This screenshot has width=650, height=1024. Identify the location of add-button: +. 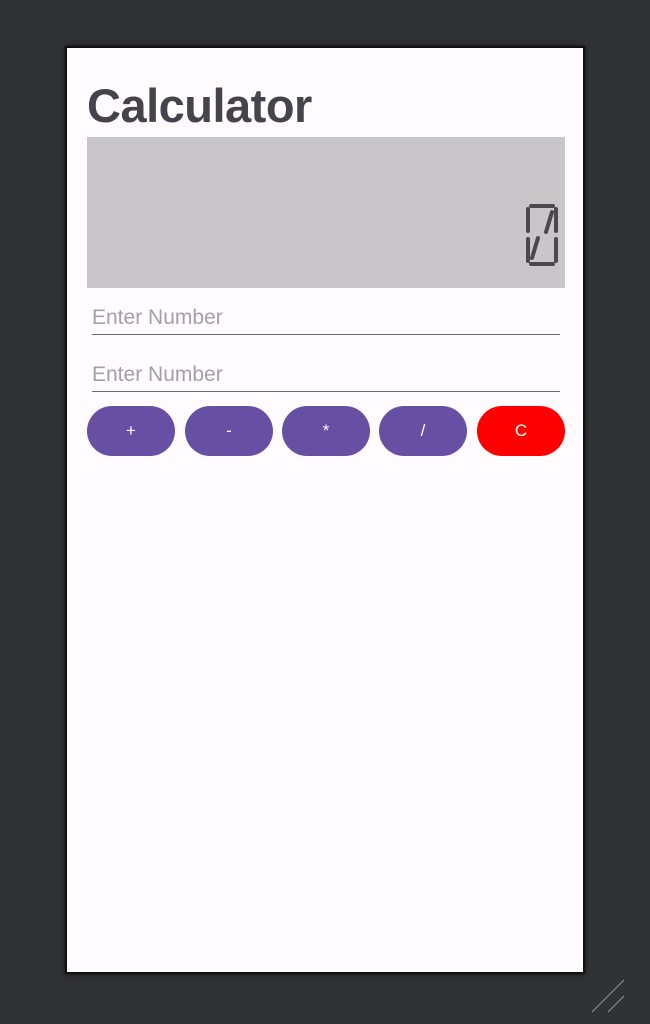
(131, 431).